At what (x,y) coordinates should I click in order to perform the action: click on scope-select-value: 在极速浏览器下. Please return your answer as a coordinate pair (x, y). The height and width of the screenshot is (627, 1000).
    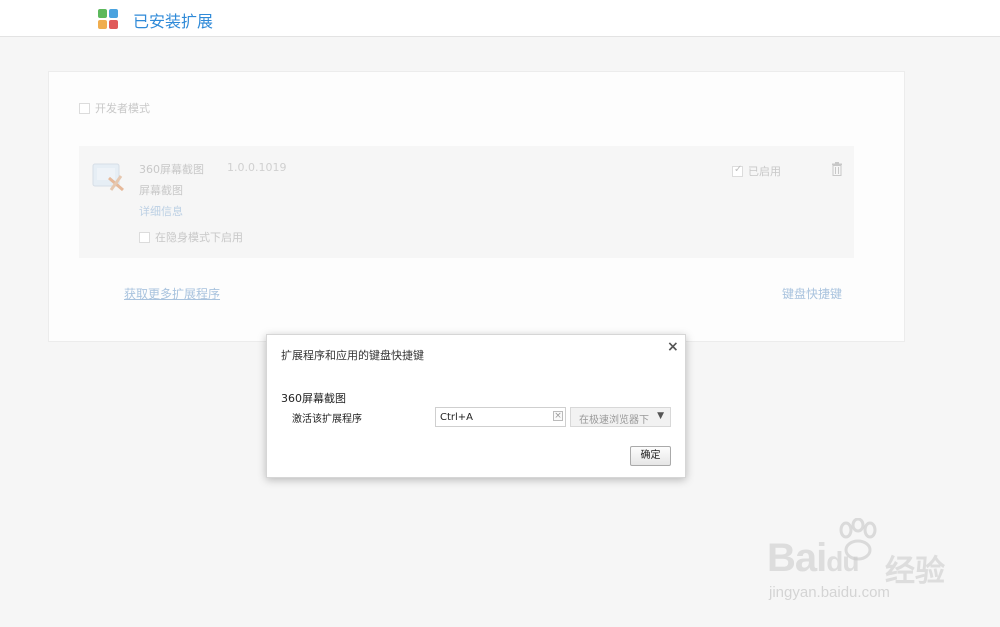
    Looking at the image, I should click on (614, 420).